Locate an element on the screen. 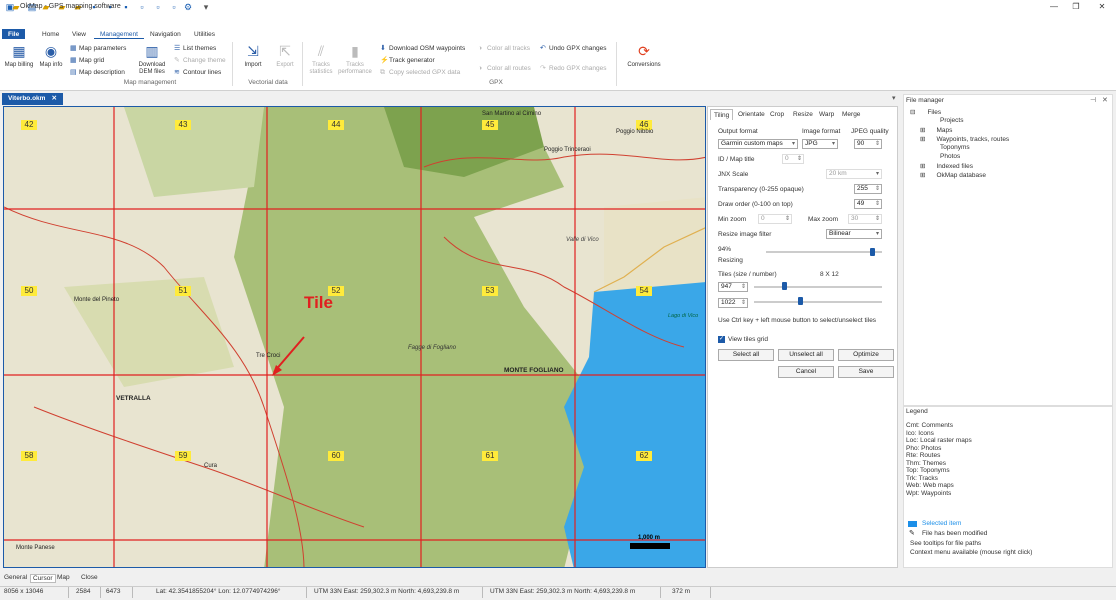  tile-number: 43 is located at coordinates (183, 125).